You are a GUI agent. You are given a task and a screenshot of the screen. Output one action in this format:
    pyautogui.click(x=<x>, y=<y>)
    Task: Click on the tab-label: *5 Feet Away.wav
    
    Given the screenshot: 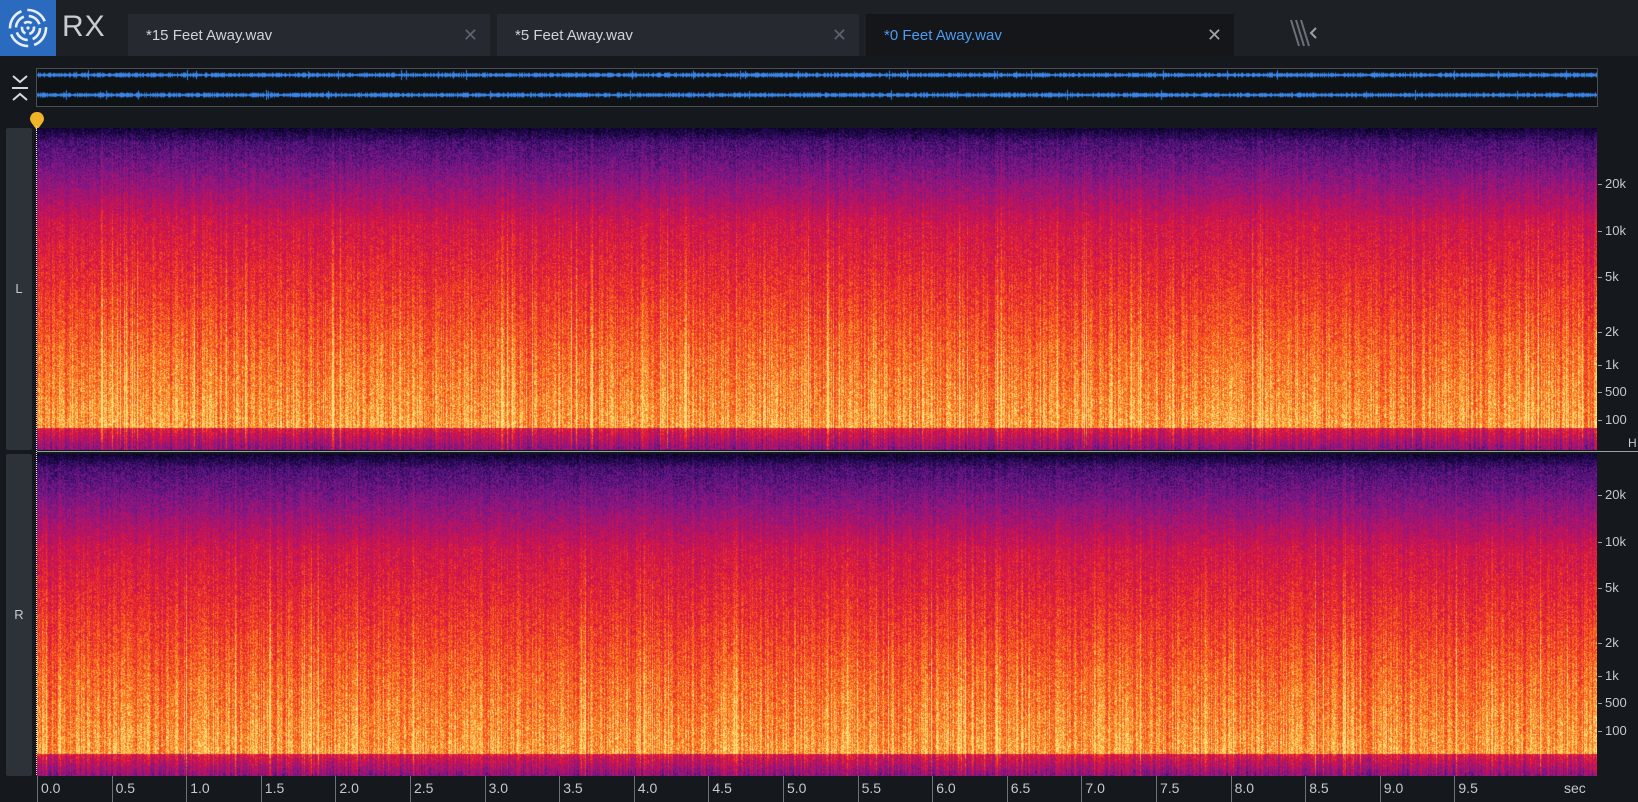 What is the action you would take?
    pyautogui.click(x=574, y=35)
    